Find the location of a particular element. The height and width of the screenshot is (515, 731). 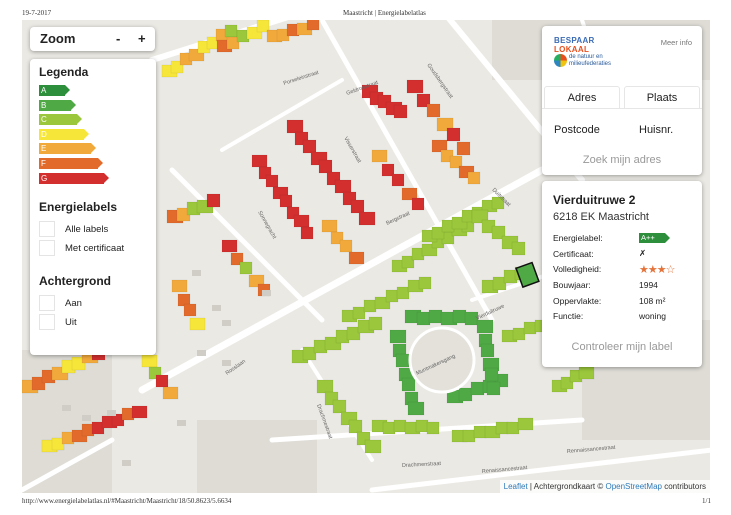

tab-plaats: Plaats is located at coordinates (662, 97).